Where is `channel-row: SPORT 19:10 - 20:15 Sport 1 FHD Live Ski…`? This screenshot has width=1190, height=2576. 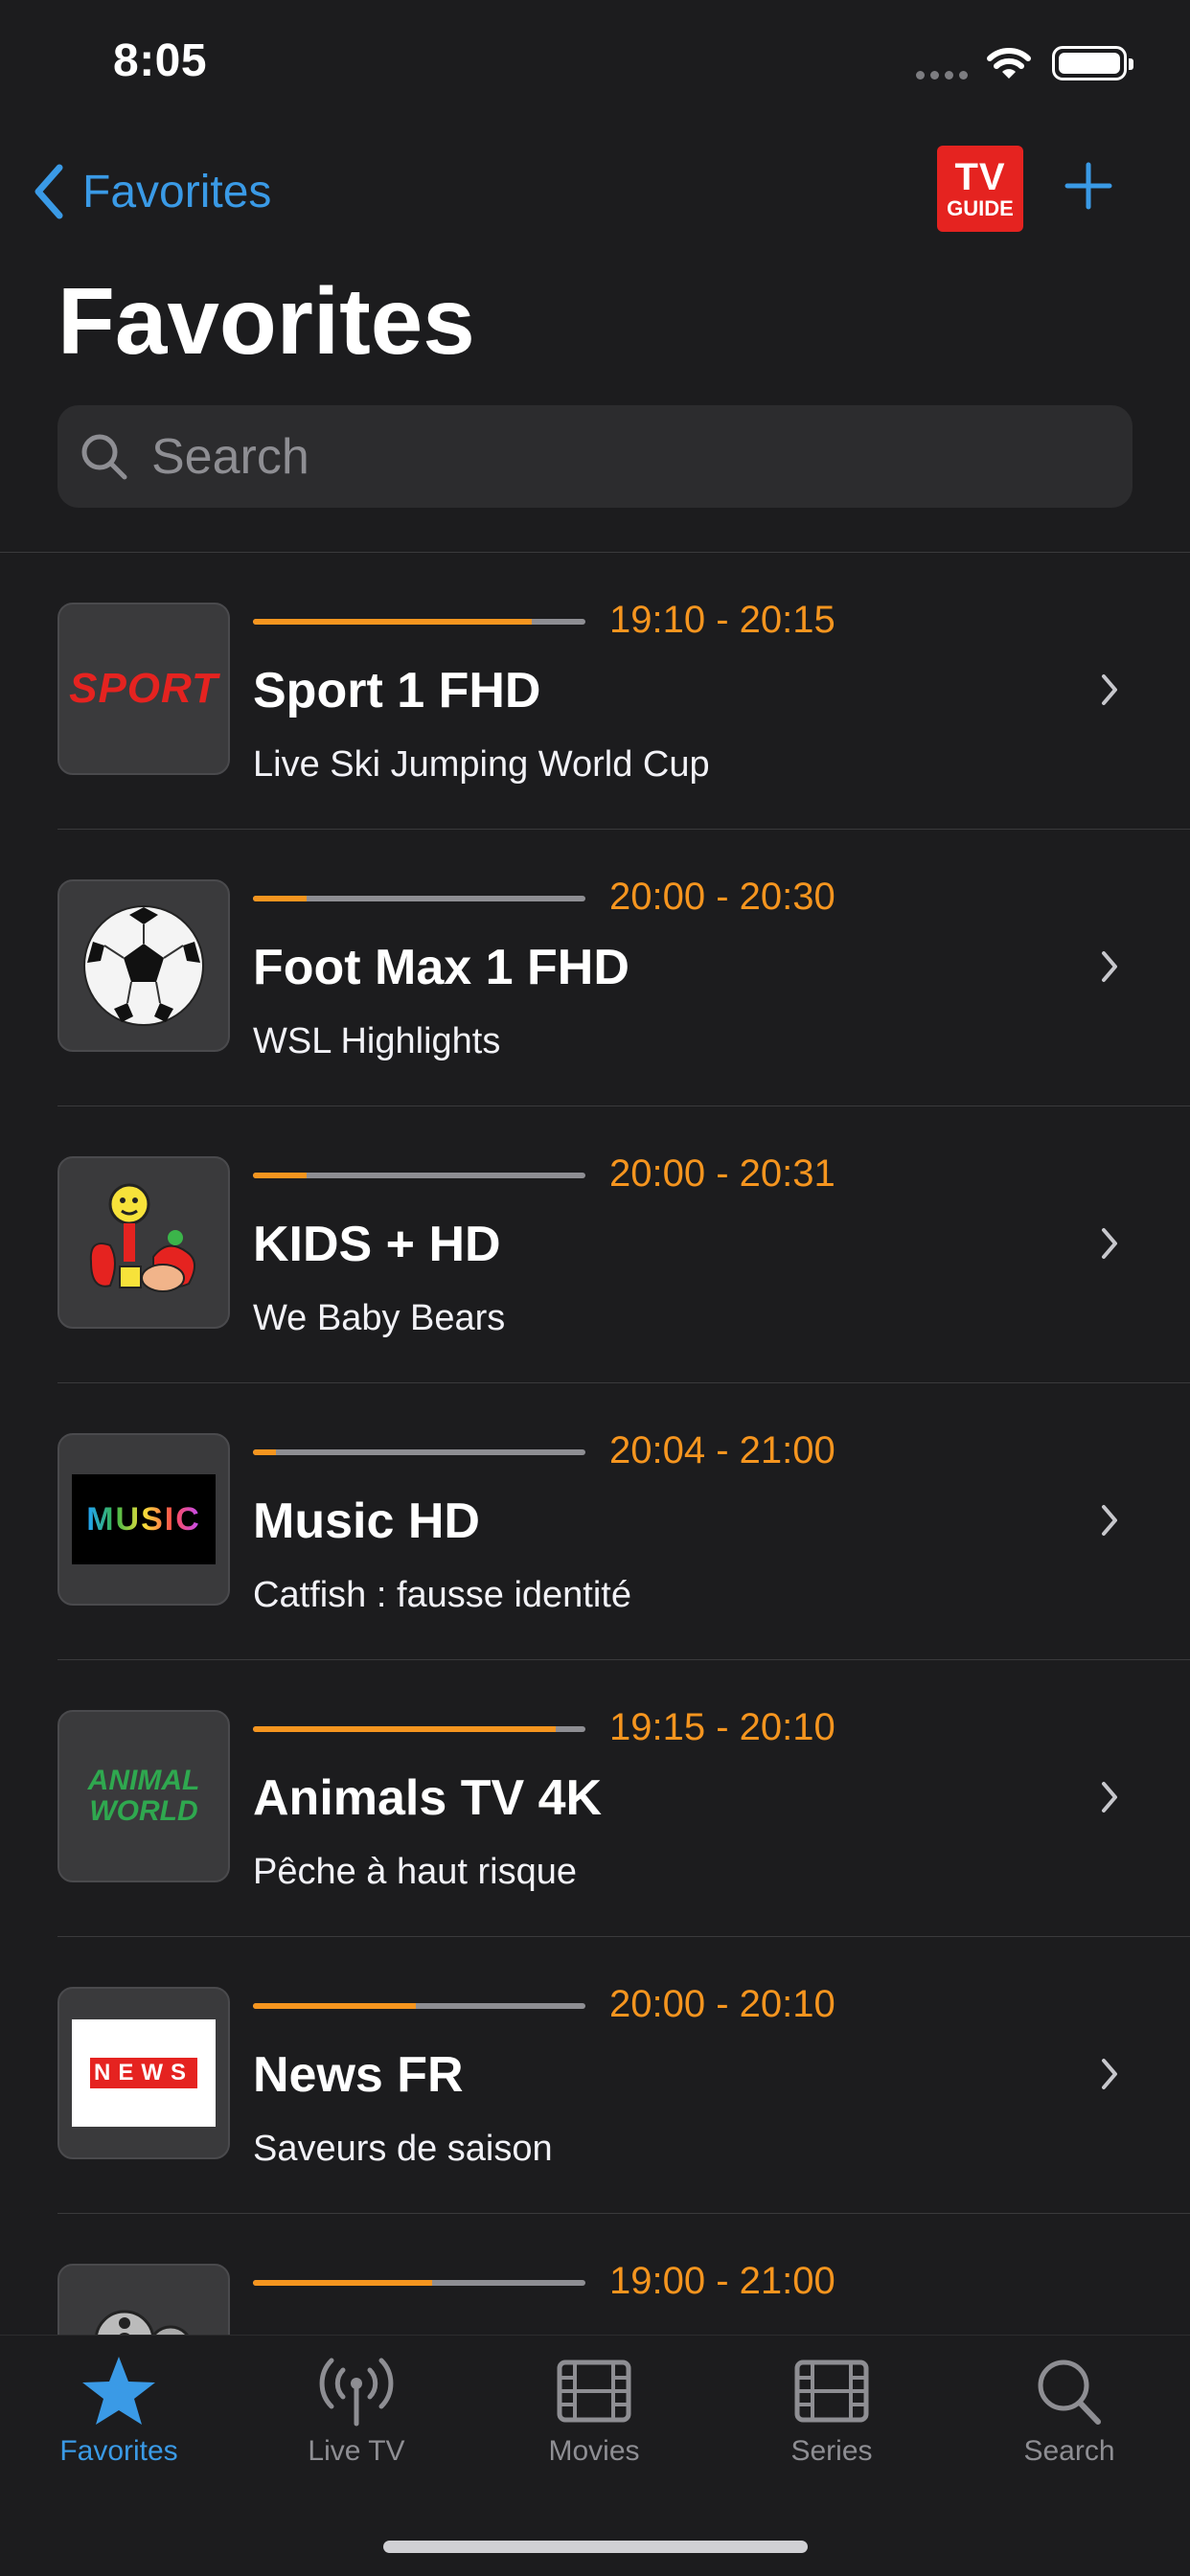
channel-row: SPORT 19:10 - 20:15 Sport 1 FHD Live Ski… is located at coordinates (595, 691).